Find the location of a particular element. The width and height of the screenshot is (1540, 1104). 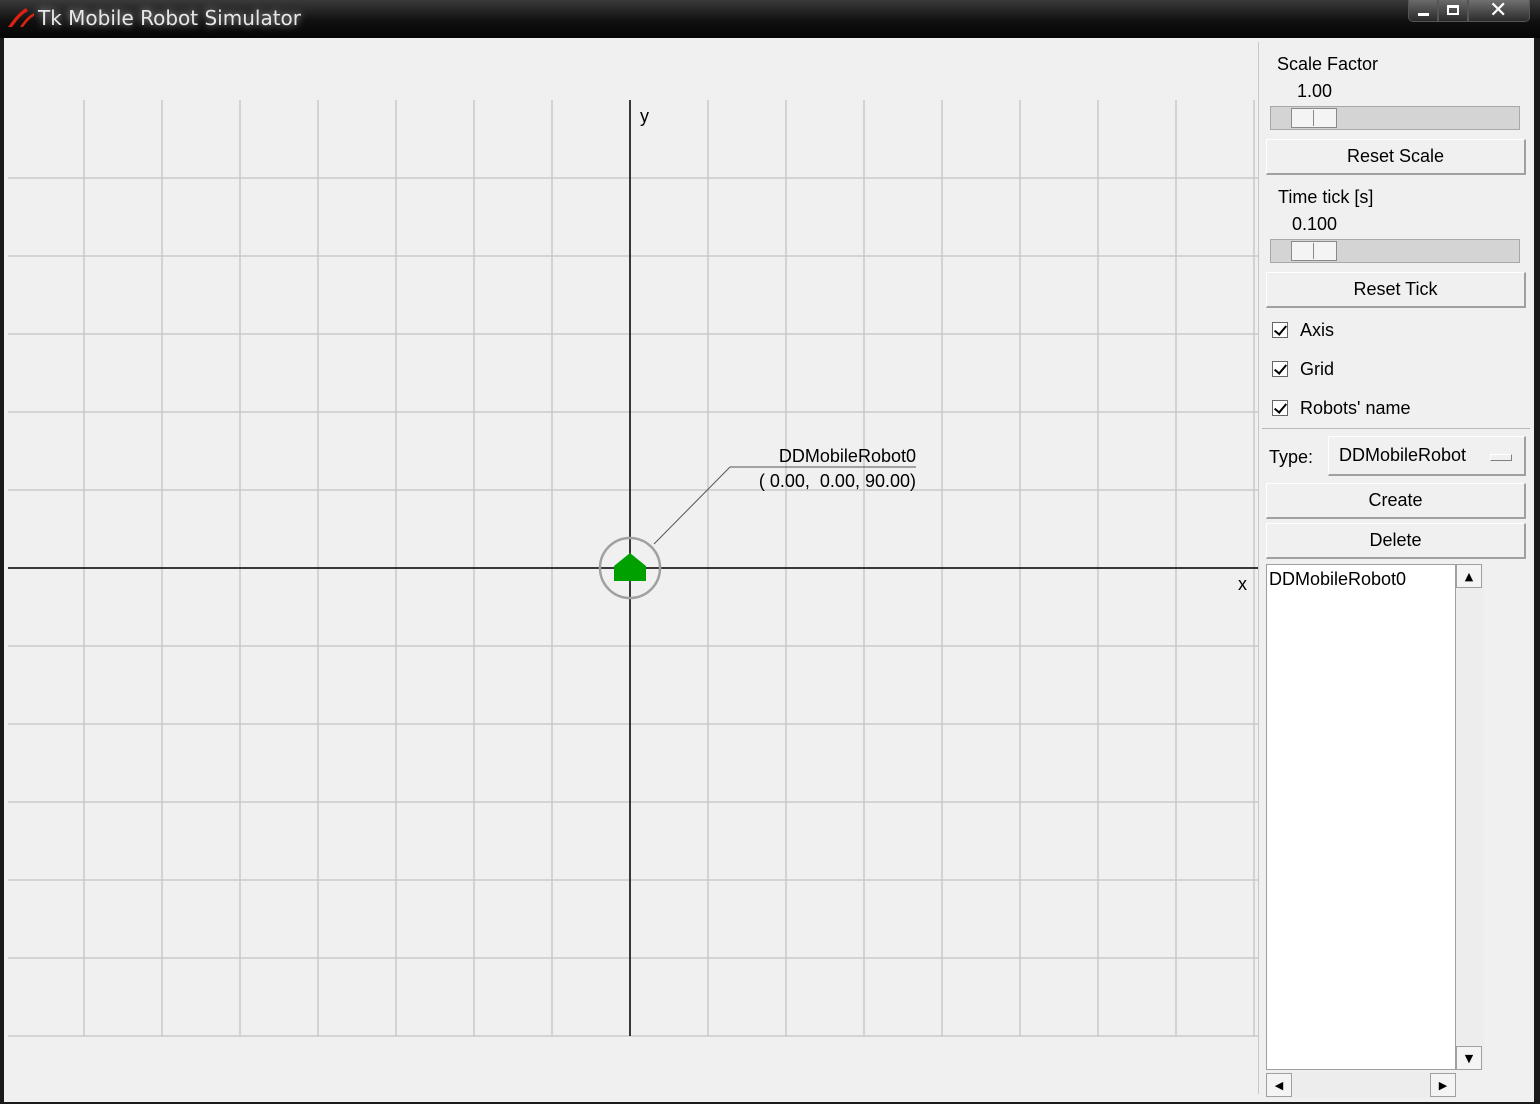

robot-type-dropdown: DDMobileRobot is located at coordinates (1427, 456).